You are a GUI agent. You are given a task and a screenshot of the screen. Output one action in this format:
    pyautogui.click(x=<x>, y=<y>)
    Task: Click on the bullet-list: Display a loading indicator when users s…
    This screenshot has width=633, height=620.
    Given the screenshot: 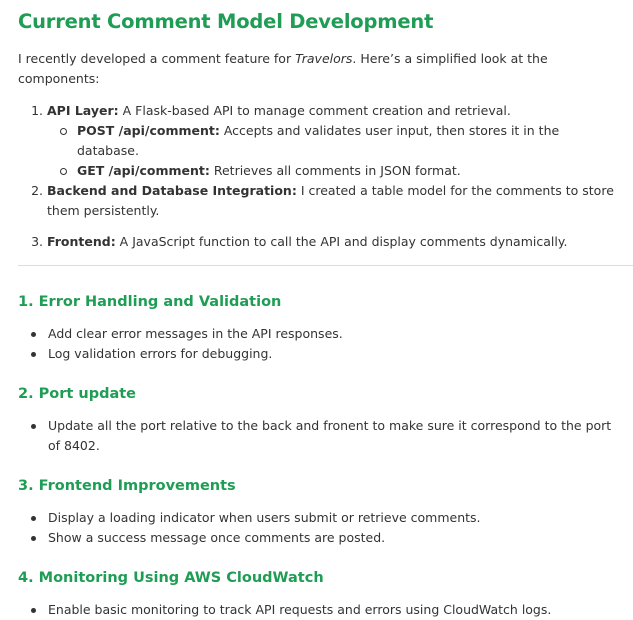 What is the action you would take?
    pyautogui.click(x=316, y=528)
    